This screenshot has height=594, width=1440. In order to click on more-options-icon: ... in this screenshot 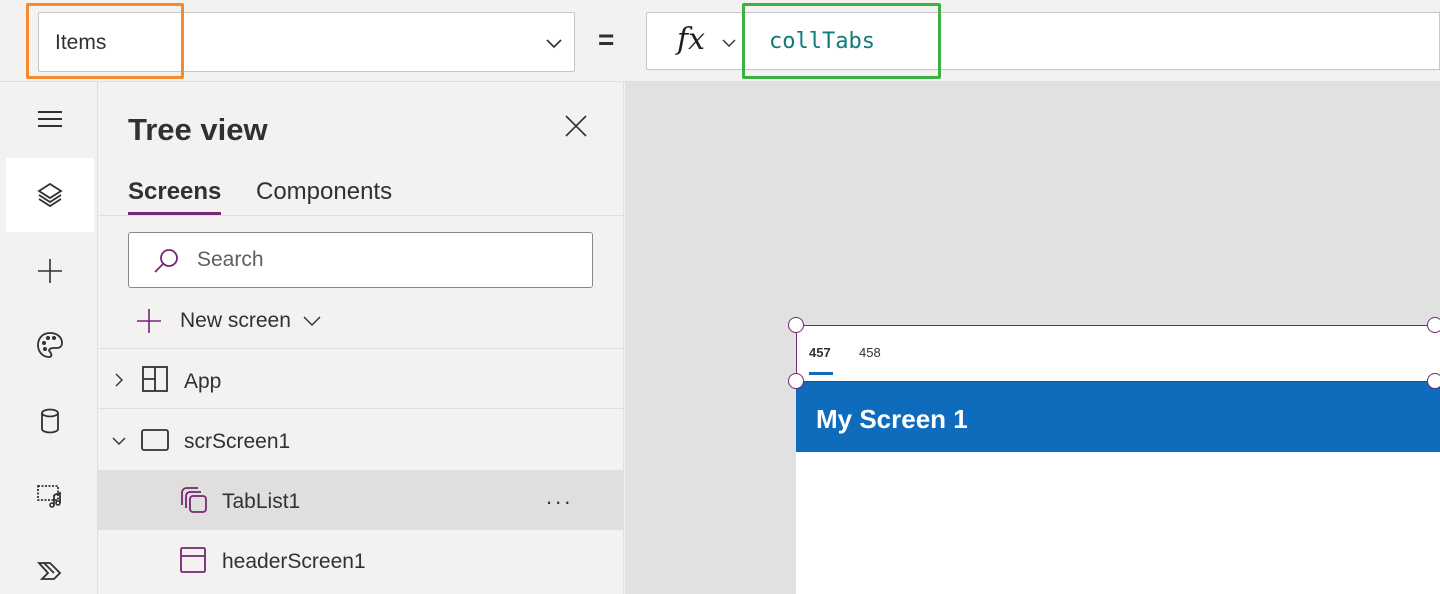, I will do `click(559, 497)`.